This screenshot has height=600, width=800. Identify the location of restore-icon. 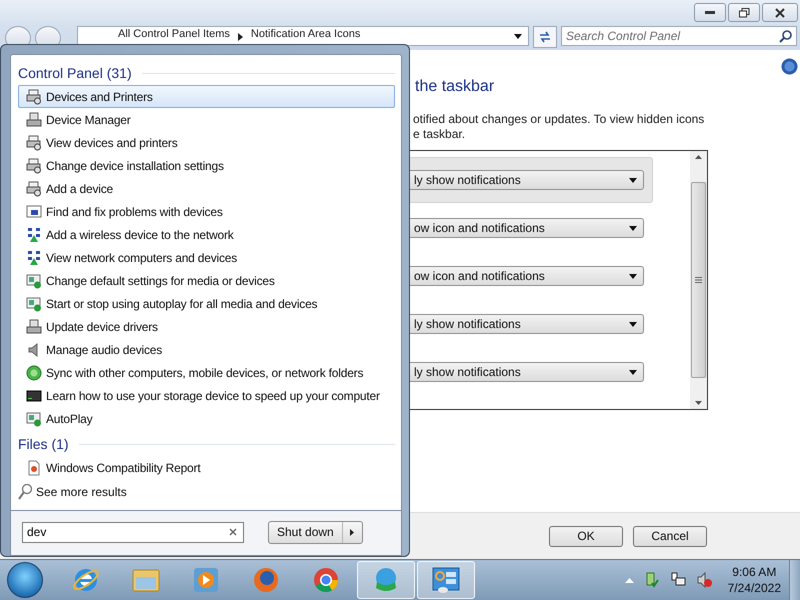
(744, 13).